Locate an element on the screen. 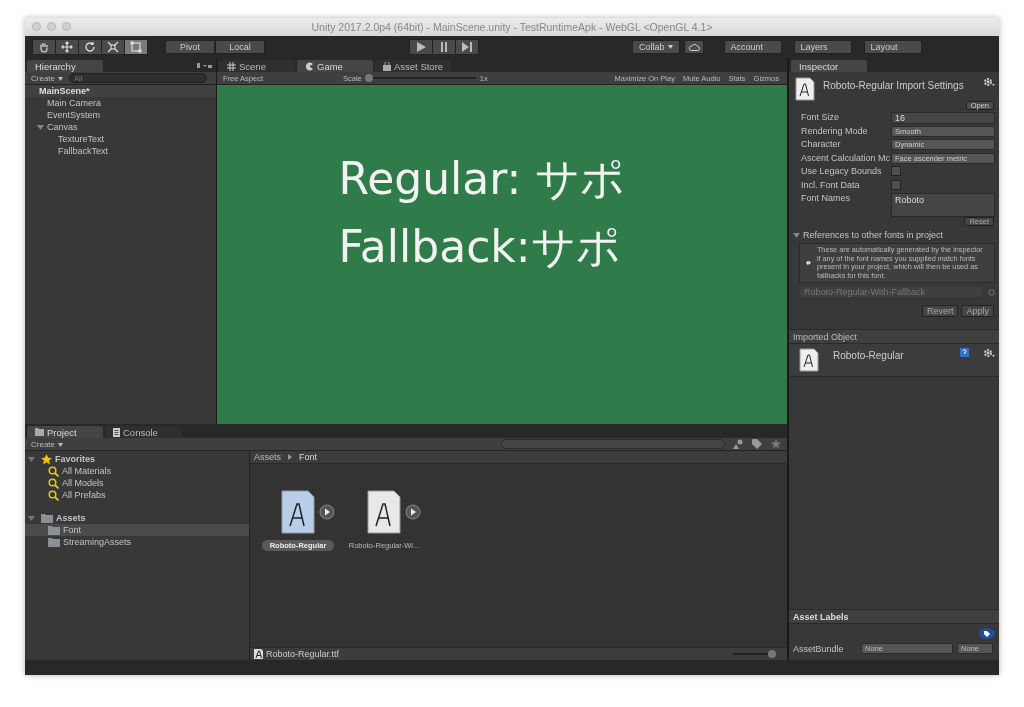 The image size is (1024, 707). rotate-tool-icon is located at coordinates (90, 47).